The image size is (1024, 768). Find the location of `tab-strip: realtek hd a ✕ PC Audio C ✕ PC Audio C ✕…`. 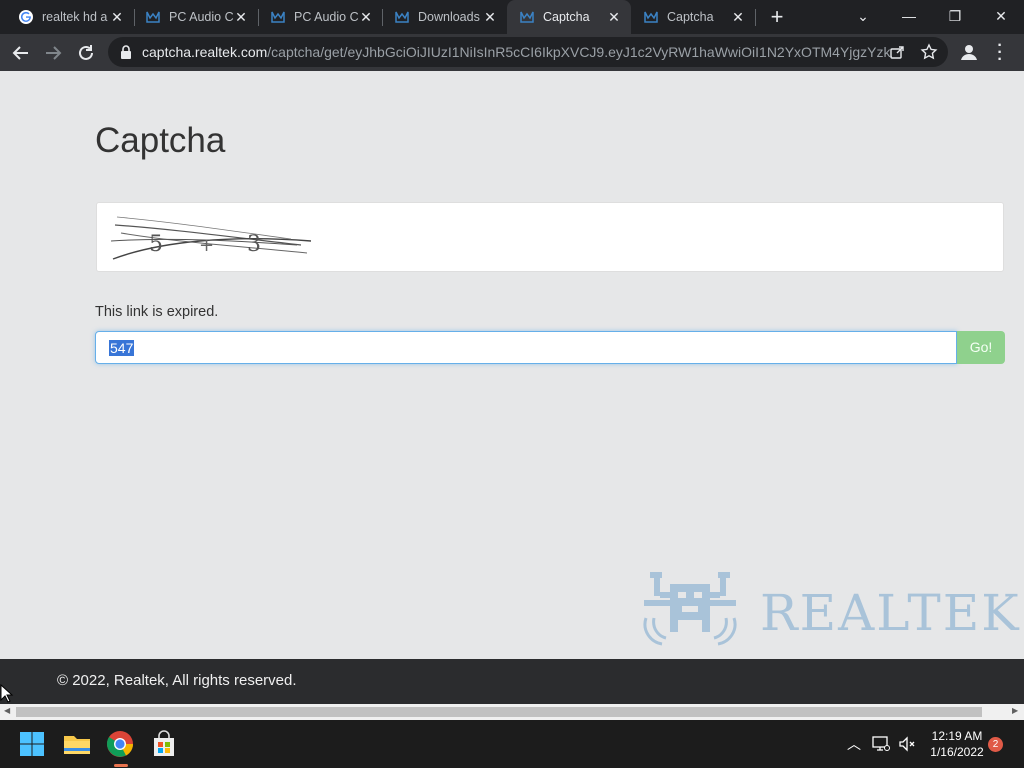

tab-strip: realtek hd a ✕ PC Audio C ✕ PC Audio C ✕… is located at coordinates (512, 17).